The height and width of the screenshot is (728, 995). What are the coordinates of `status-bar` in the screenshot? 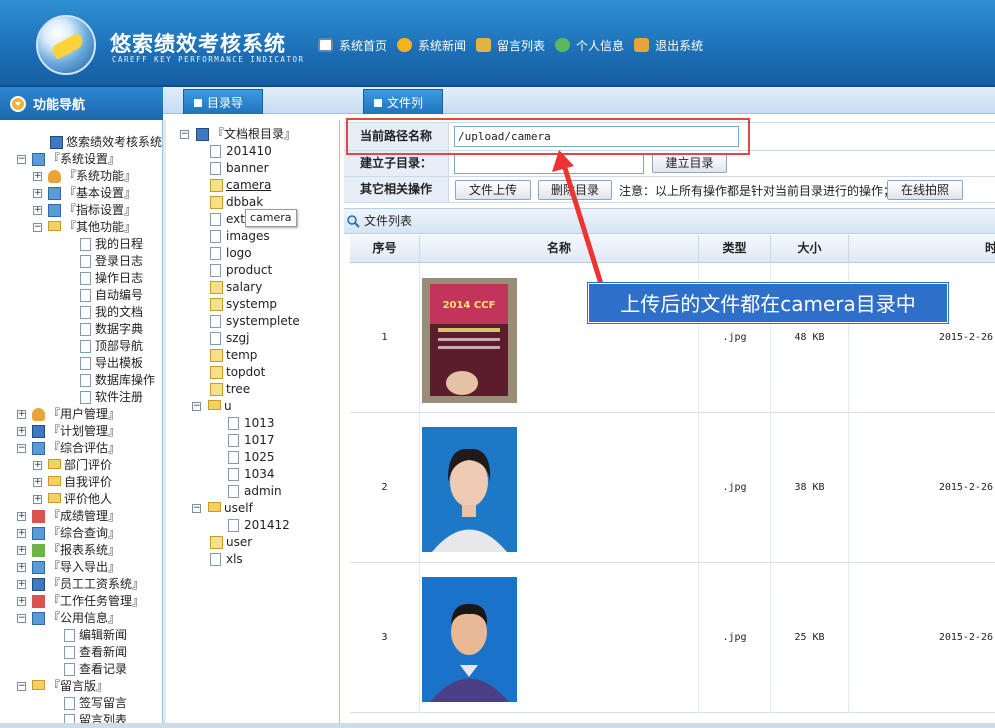 It's located at (497, 725).